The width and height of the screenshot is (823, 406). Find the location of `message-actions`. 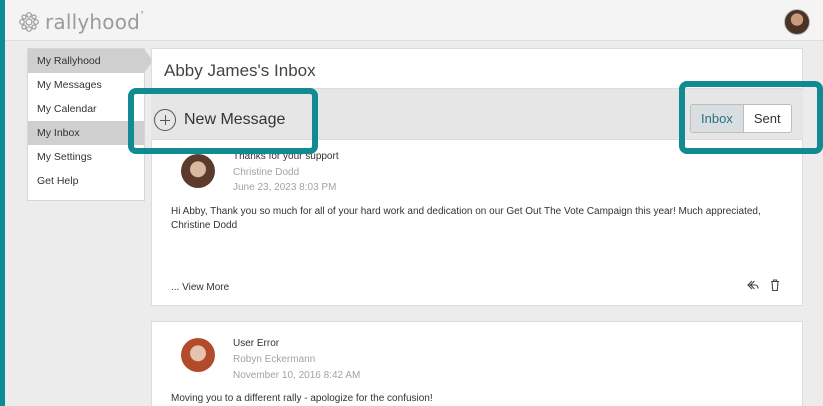

message-actions is located at coordinates (764, 285).